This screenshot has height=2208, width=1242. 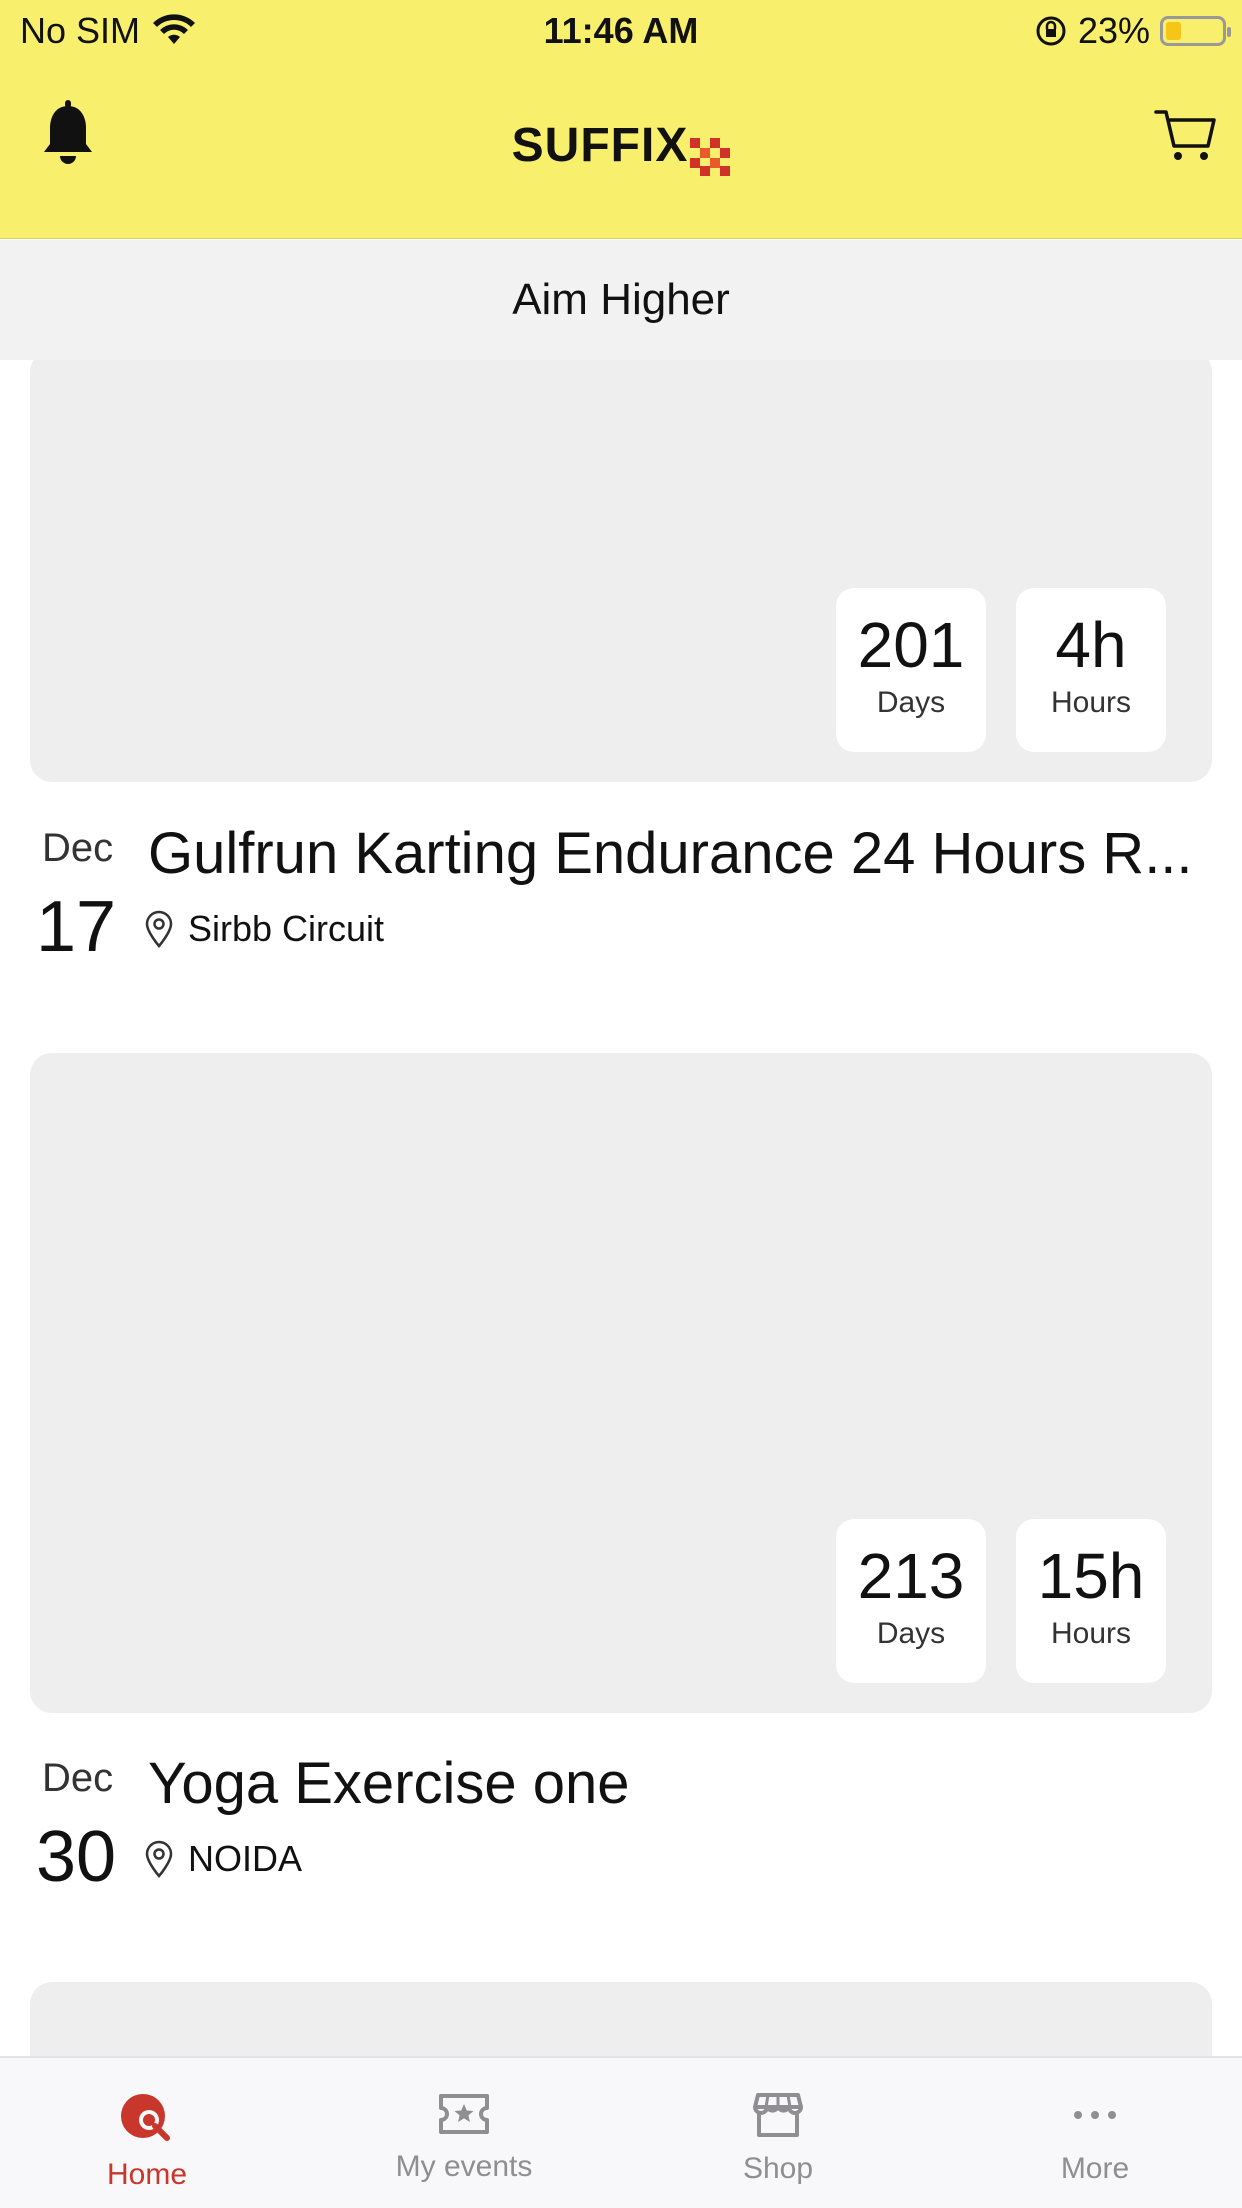 I want to click on store-icon, so click(x=778, y=2115).